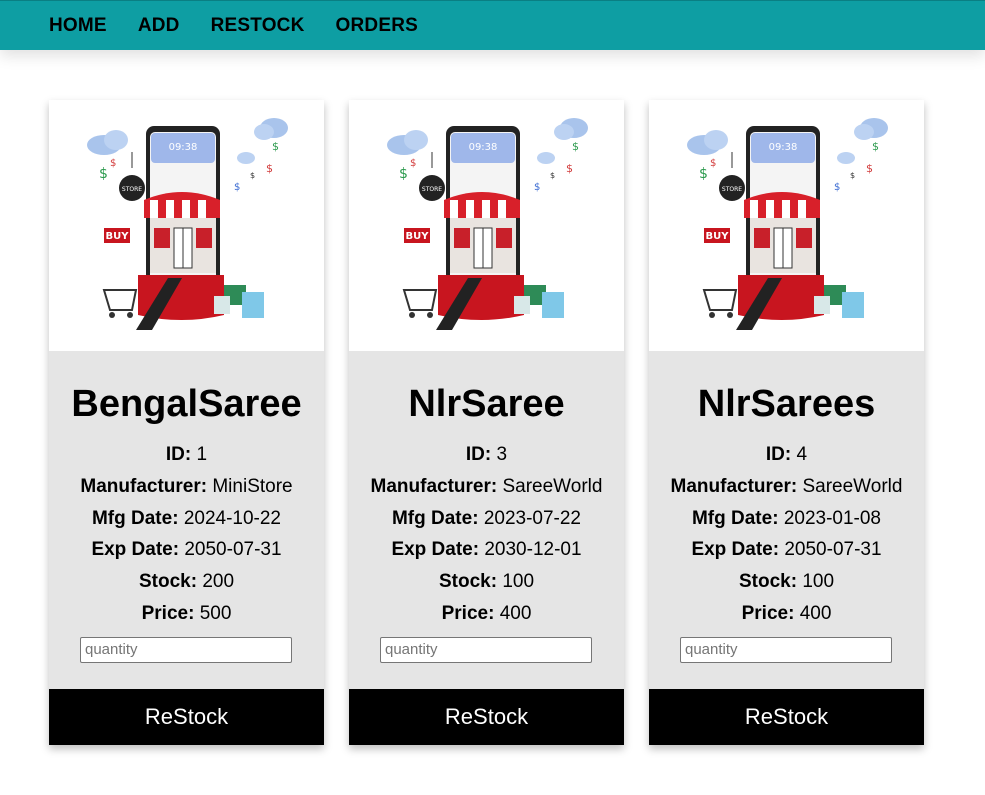 The height and width of the screenshot is (795, 985). Describe the element at coordinates (186, 518) in the screenshot. I see `product-mfg-date: Mfg Date: 2024-10-22` at that location.